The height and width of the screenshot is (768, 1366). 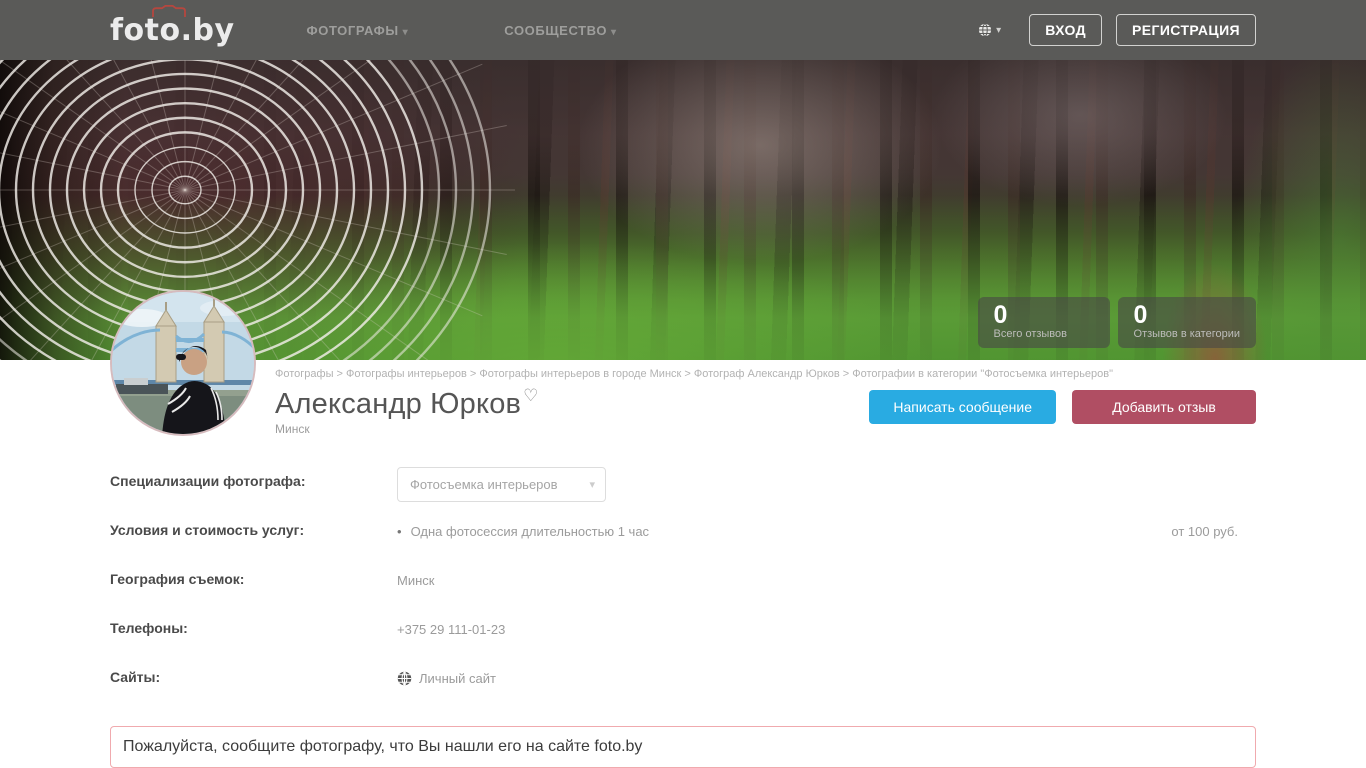 I want to click on specialization-select-value: Фотосъемка интерьеров, so click(x=484, y=484).